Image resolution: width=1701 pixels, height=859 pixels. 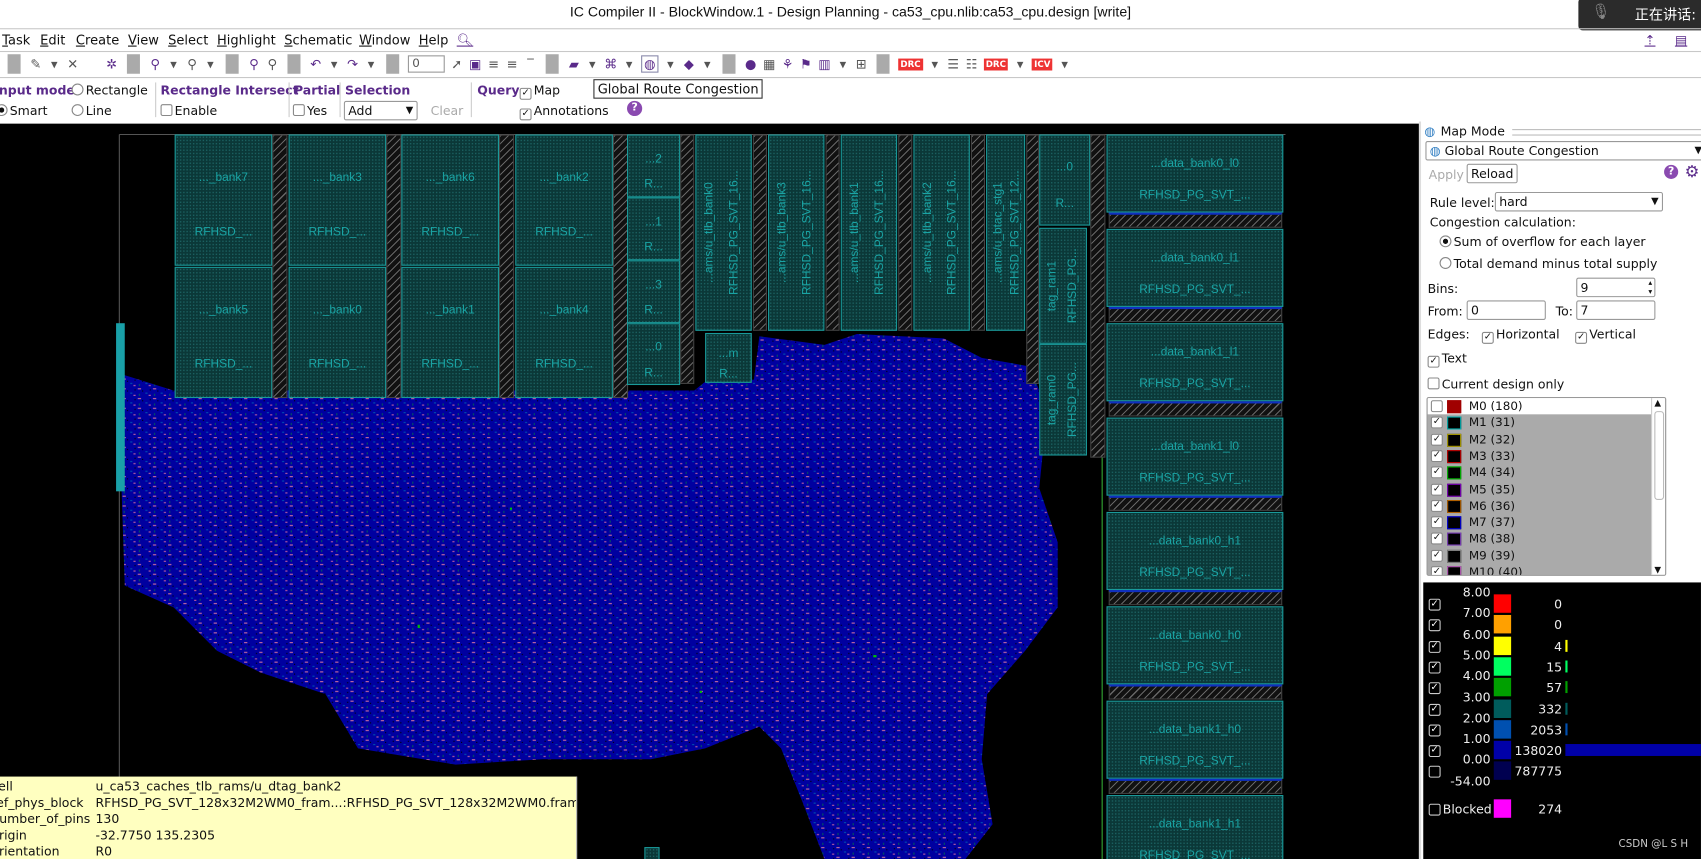 What do you see at coordinates (910, 64) in the screenshot?
I see `drc-icon: DRC` at bounding box center [910, 64].